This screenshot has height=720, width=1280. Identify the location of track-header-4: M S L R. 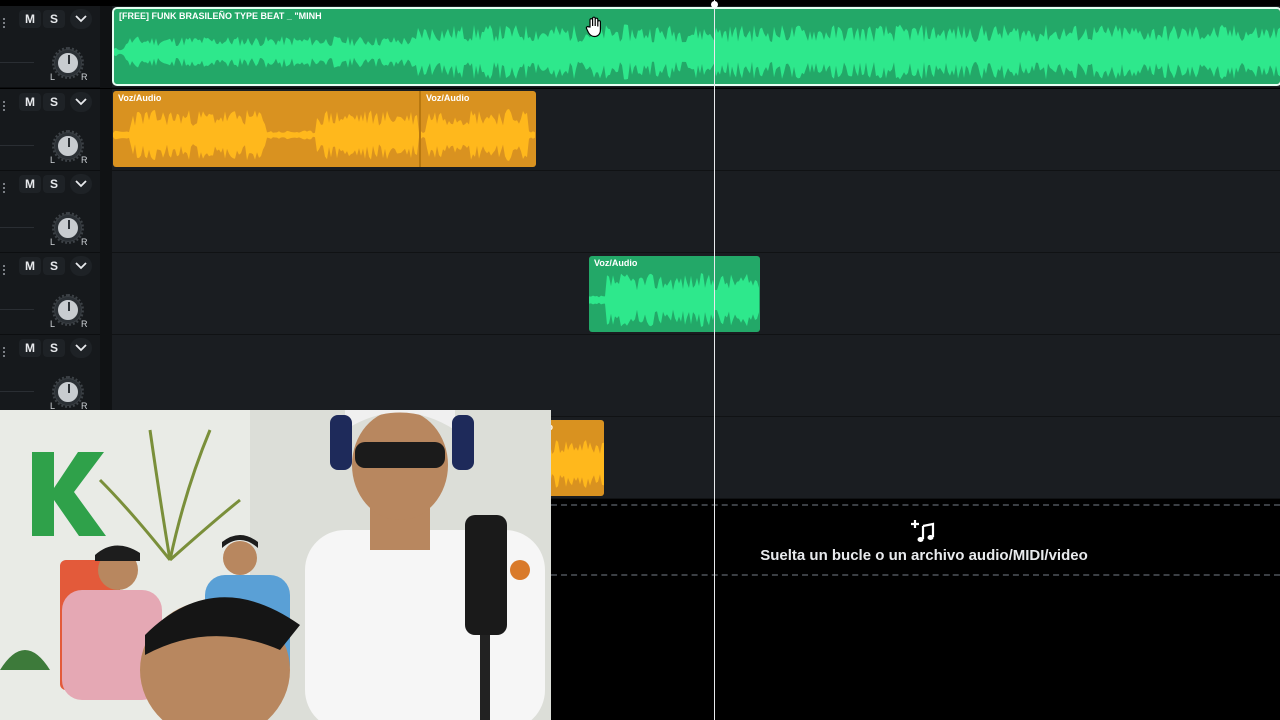
(50, 294).